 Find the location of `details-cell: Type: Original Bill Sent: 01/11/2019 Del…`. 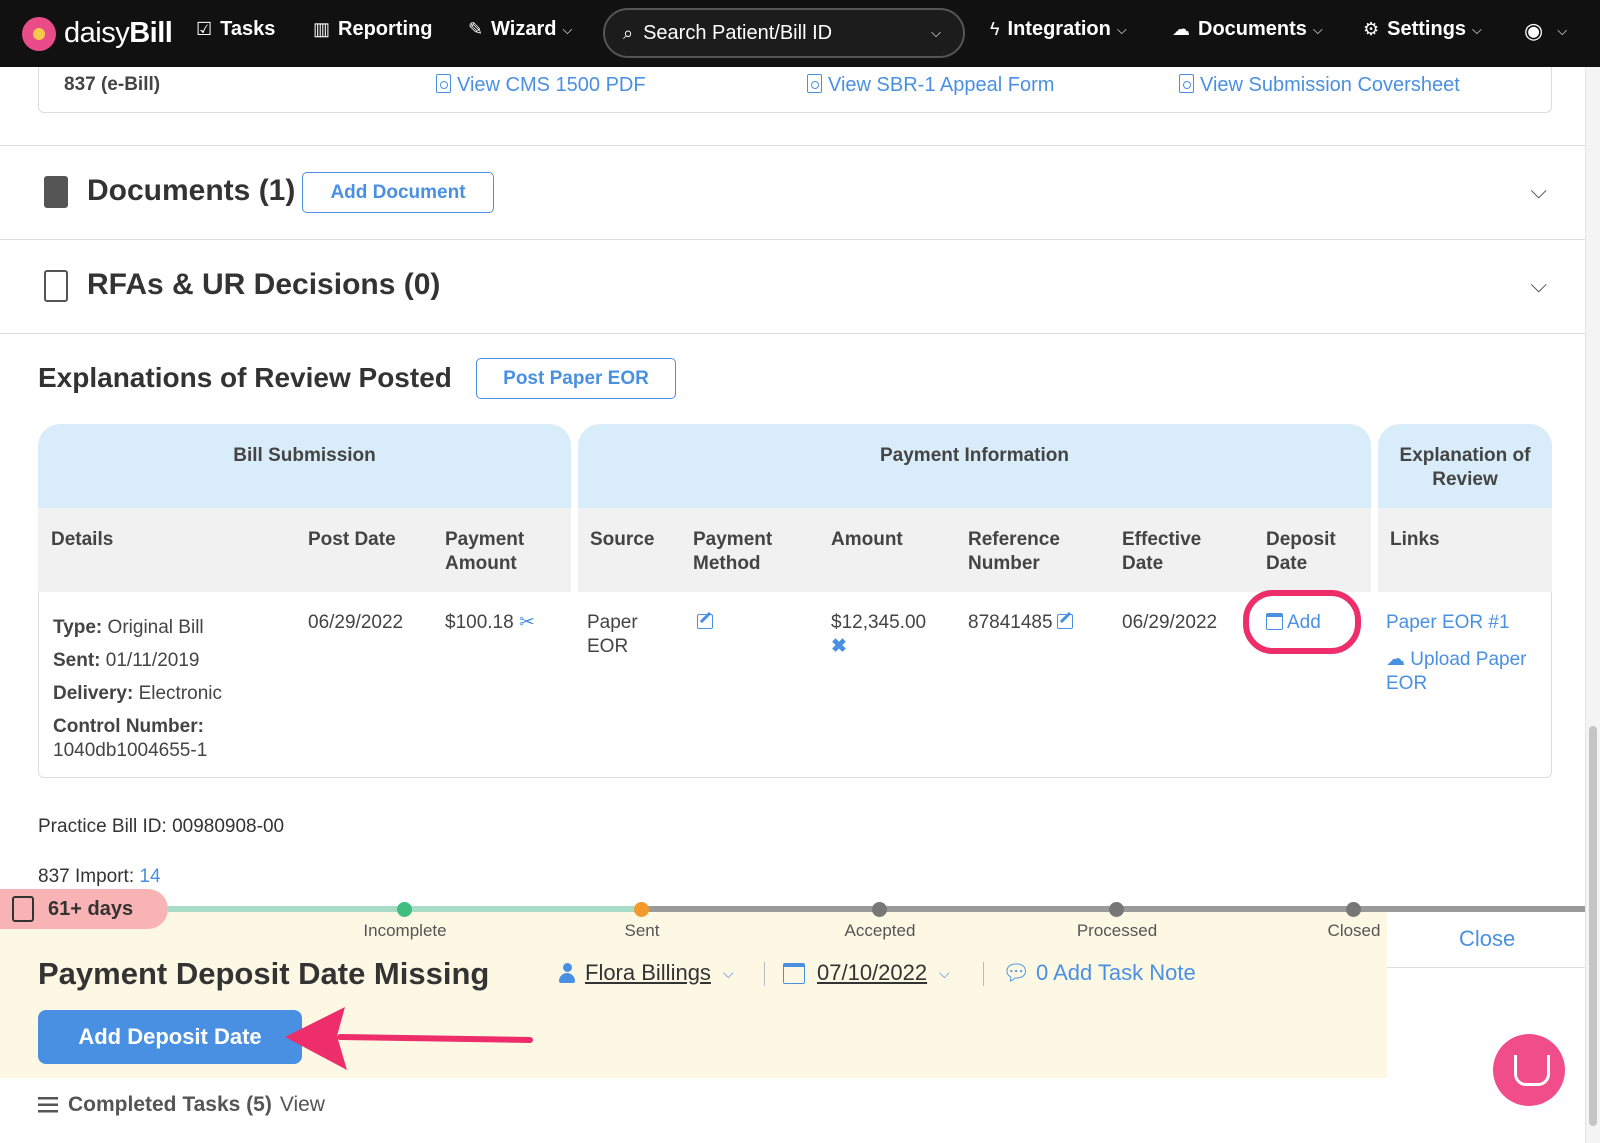

details-cell: Type: Original Bill Sent: 01/11/2019 Del… is located at coordinates (137, 687).